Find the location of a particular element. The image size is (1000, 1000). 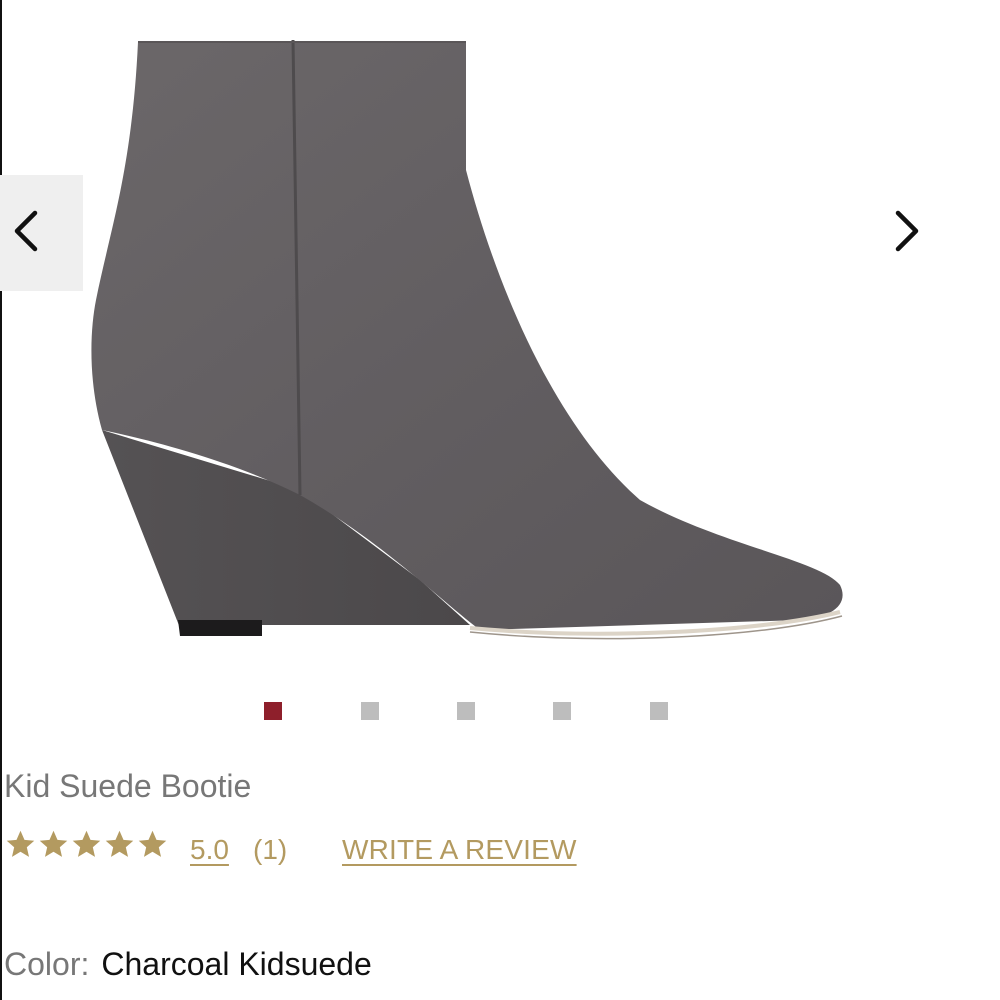

carousel-prev-button is located at coordinates (41, 233).